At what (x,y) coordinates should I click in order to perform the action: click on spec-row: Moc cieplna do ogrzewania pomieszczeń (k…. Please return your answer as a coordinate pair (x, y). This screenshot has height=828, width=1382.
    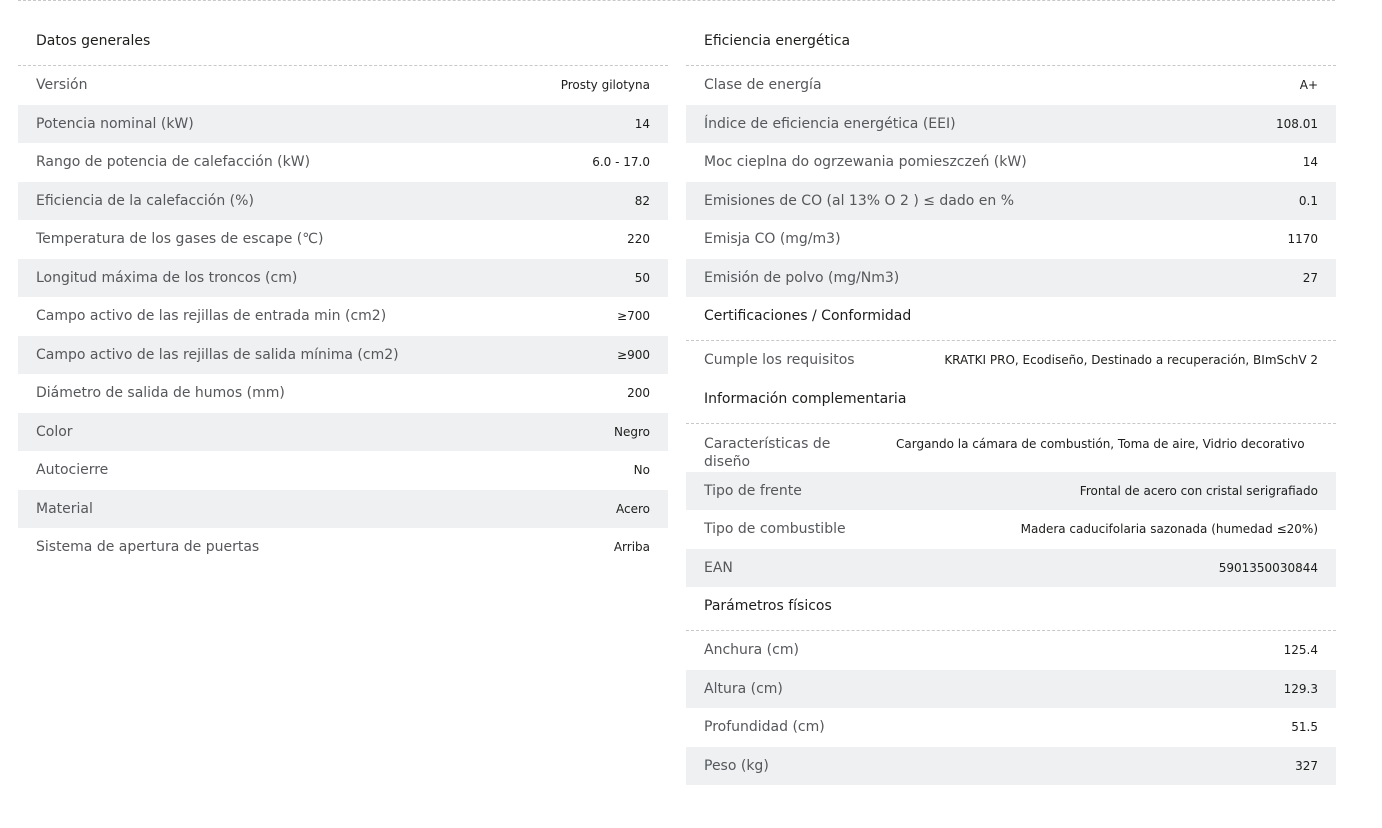
    Looking at the image, I should click on (1011, 162).